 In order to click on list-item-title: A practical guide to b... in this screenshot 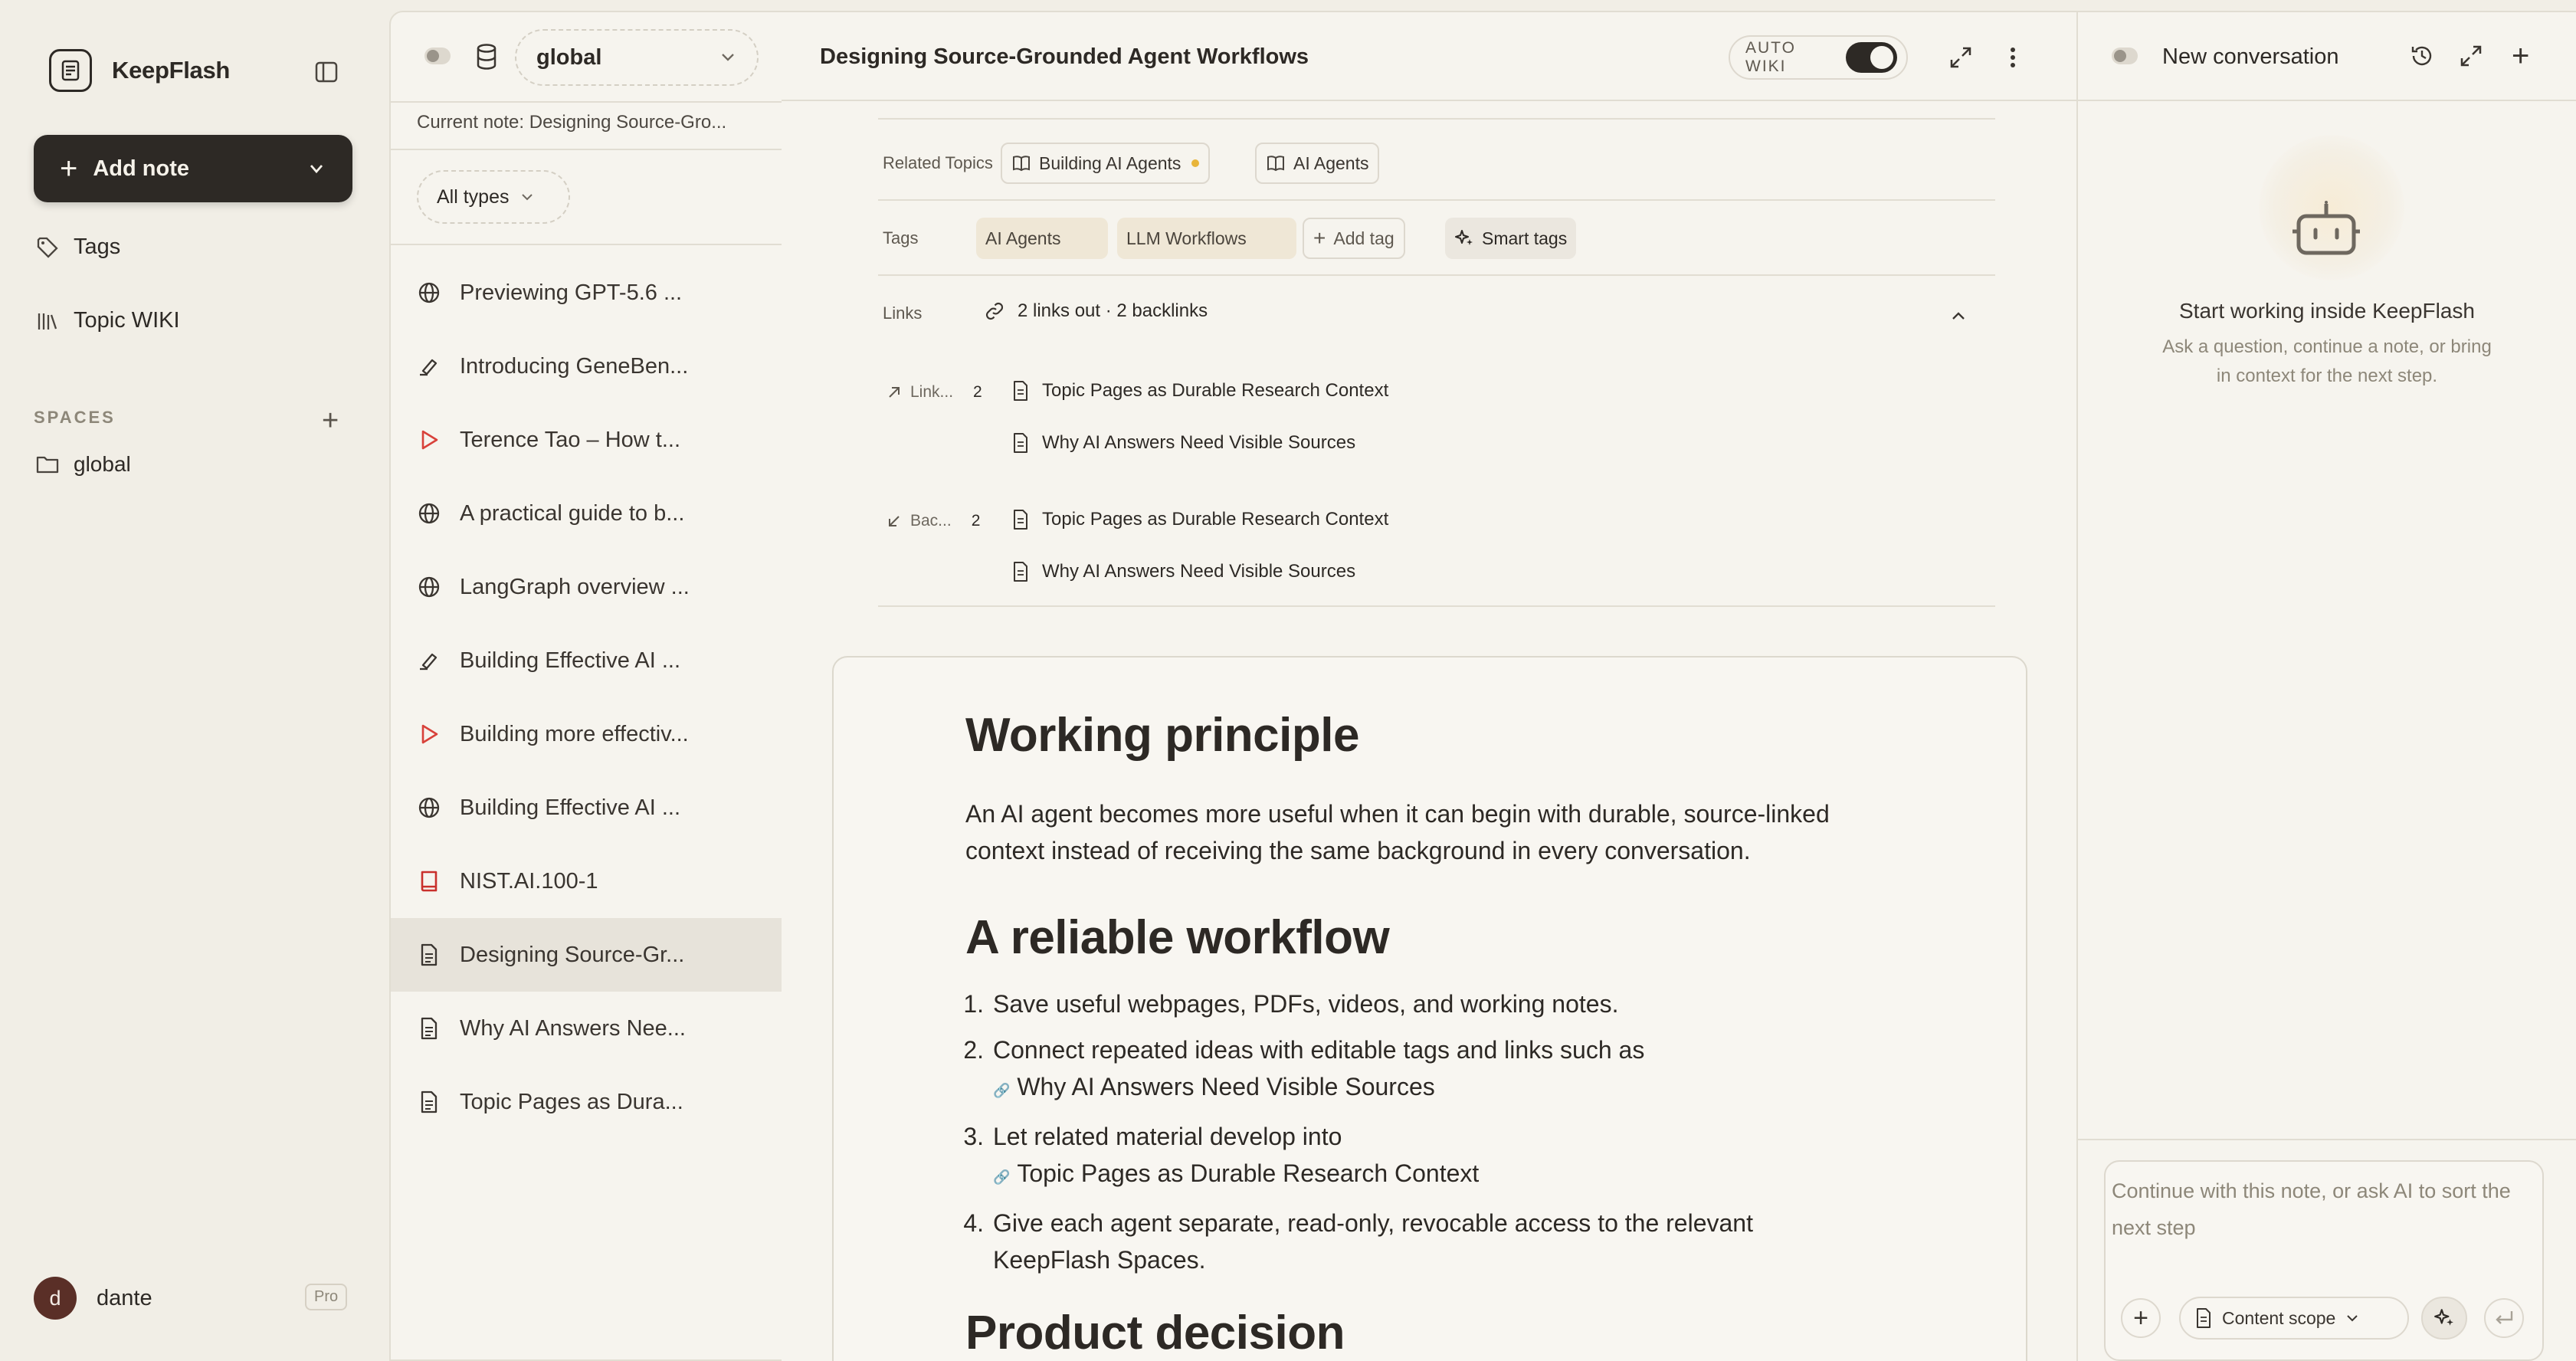, I will do `click(572, 513)`.